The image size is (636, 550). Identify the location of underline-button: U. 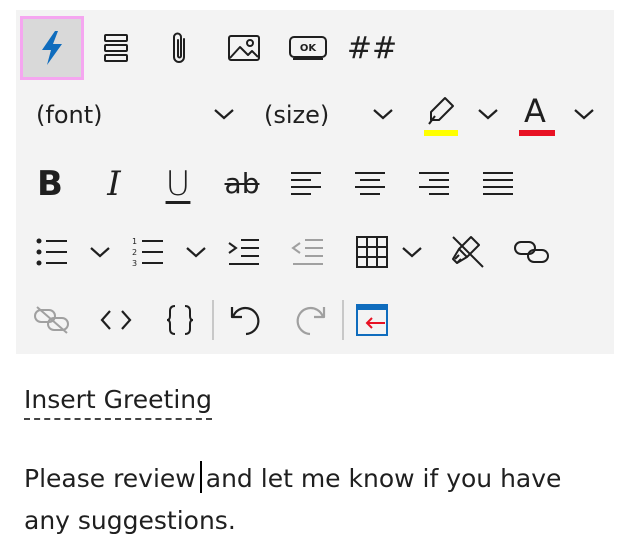
(178, 184).